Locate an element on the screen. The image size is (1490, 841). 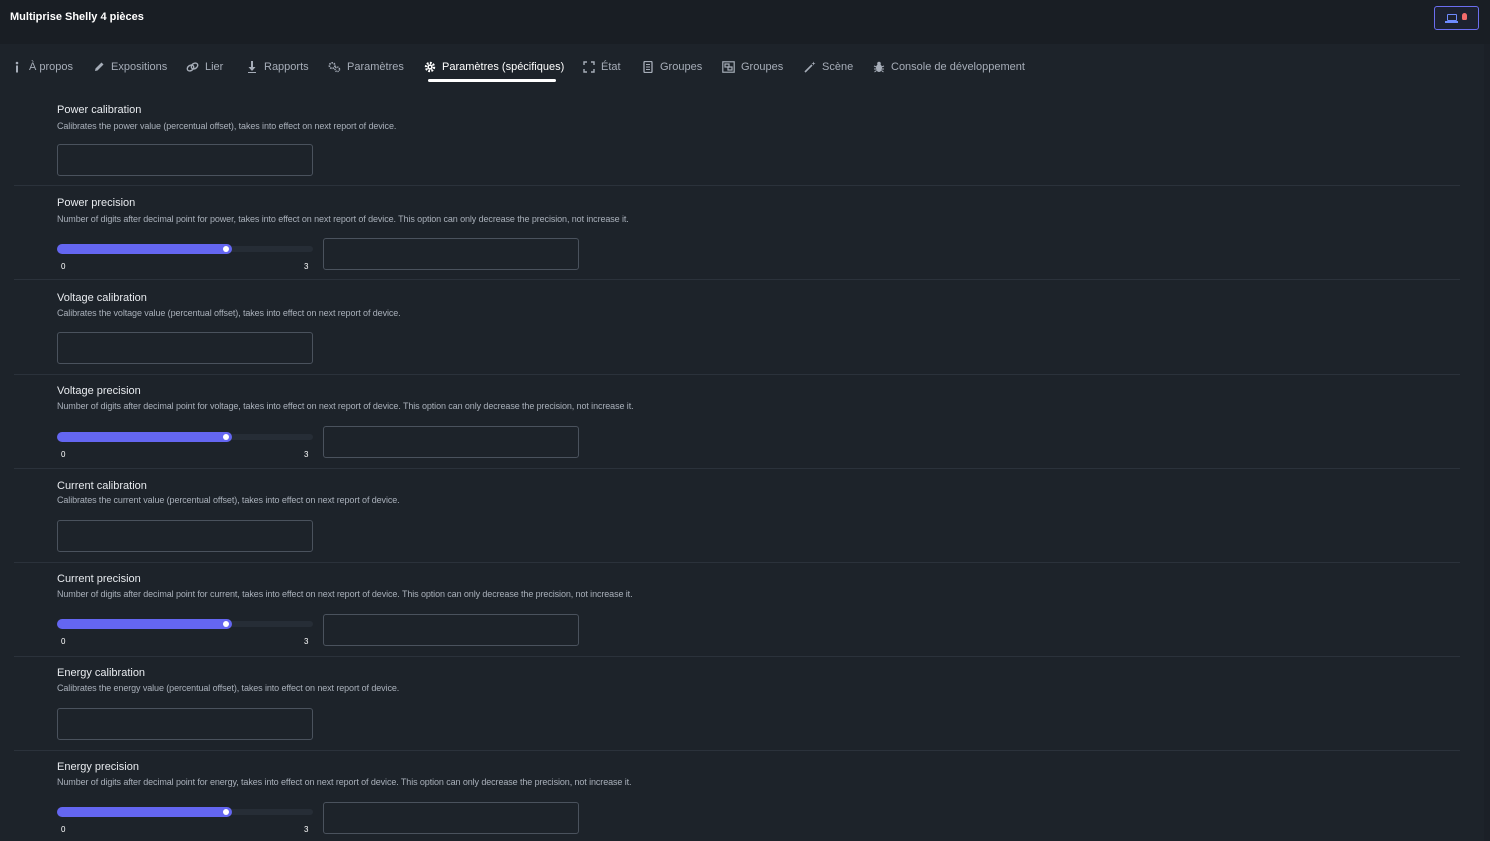
energy-precision-input is located at coordinates (451, 818).